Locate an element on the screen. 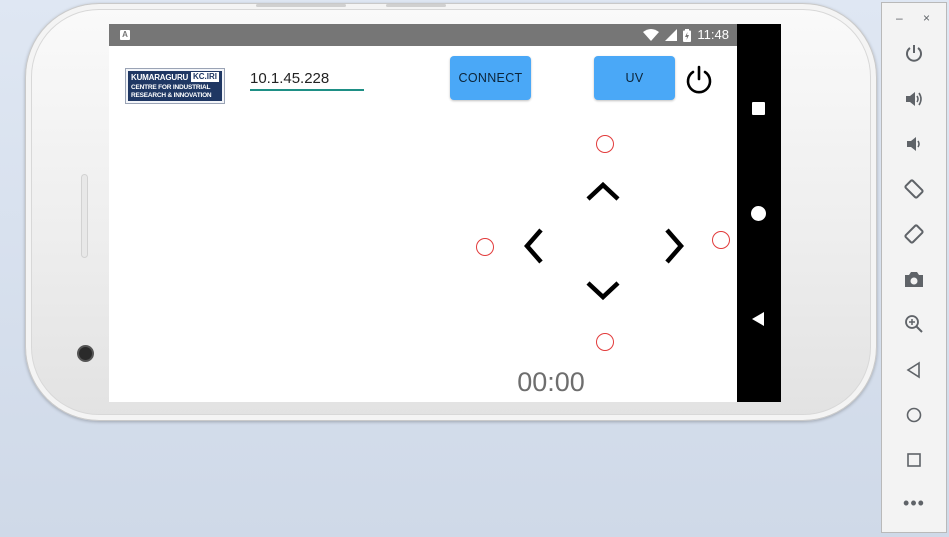 This screenshot has width=949, height=537. more-icon: ••• is located at coordinates (914, 503).